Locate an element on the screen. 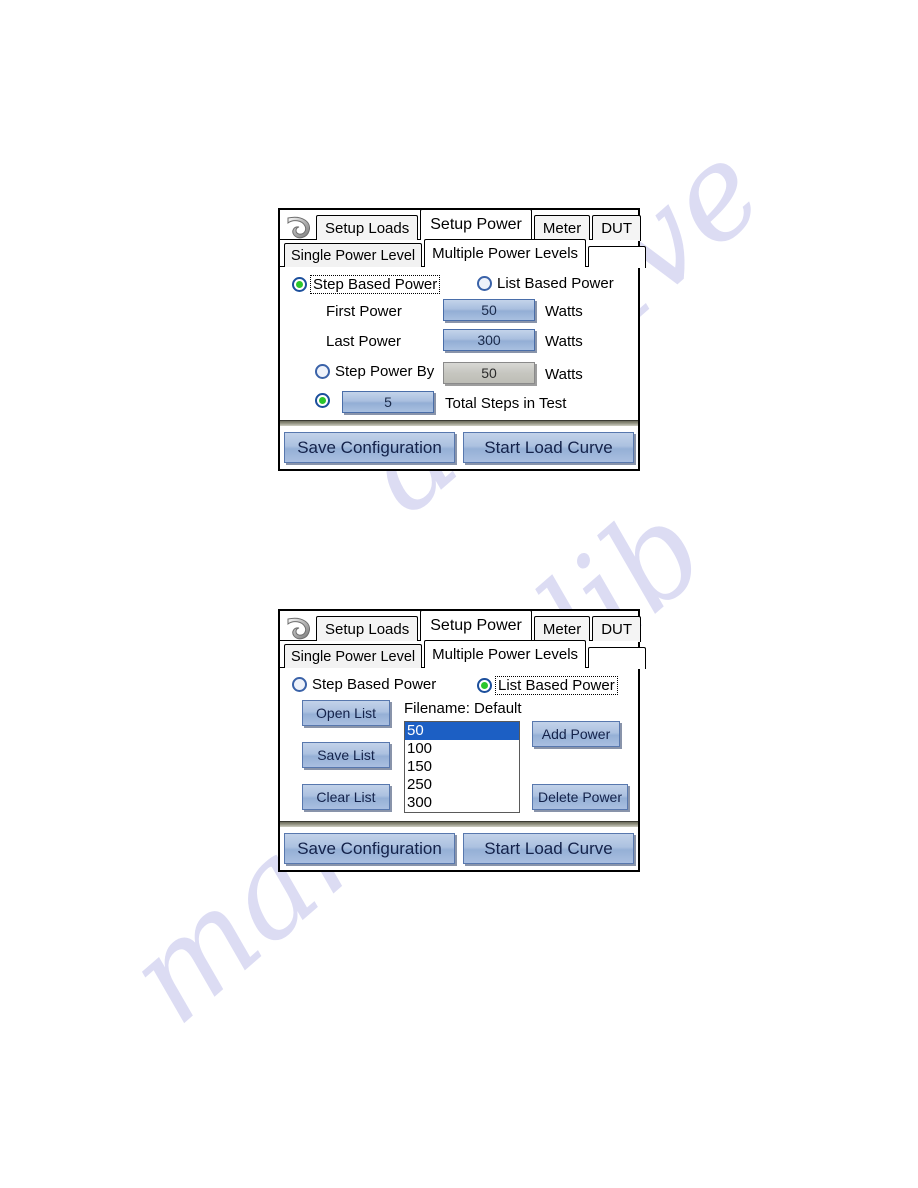 The image size is (918, 1188). main-tabs-2: Setup Loads Setup Power Meter DUT is located at coordinates (479, 626).